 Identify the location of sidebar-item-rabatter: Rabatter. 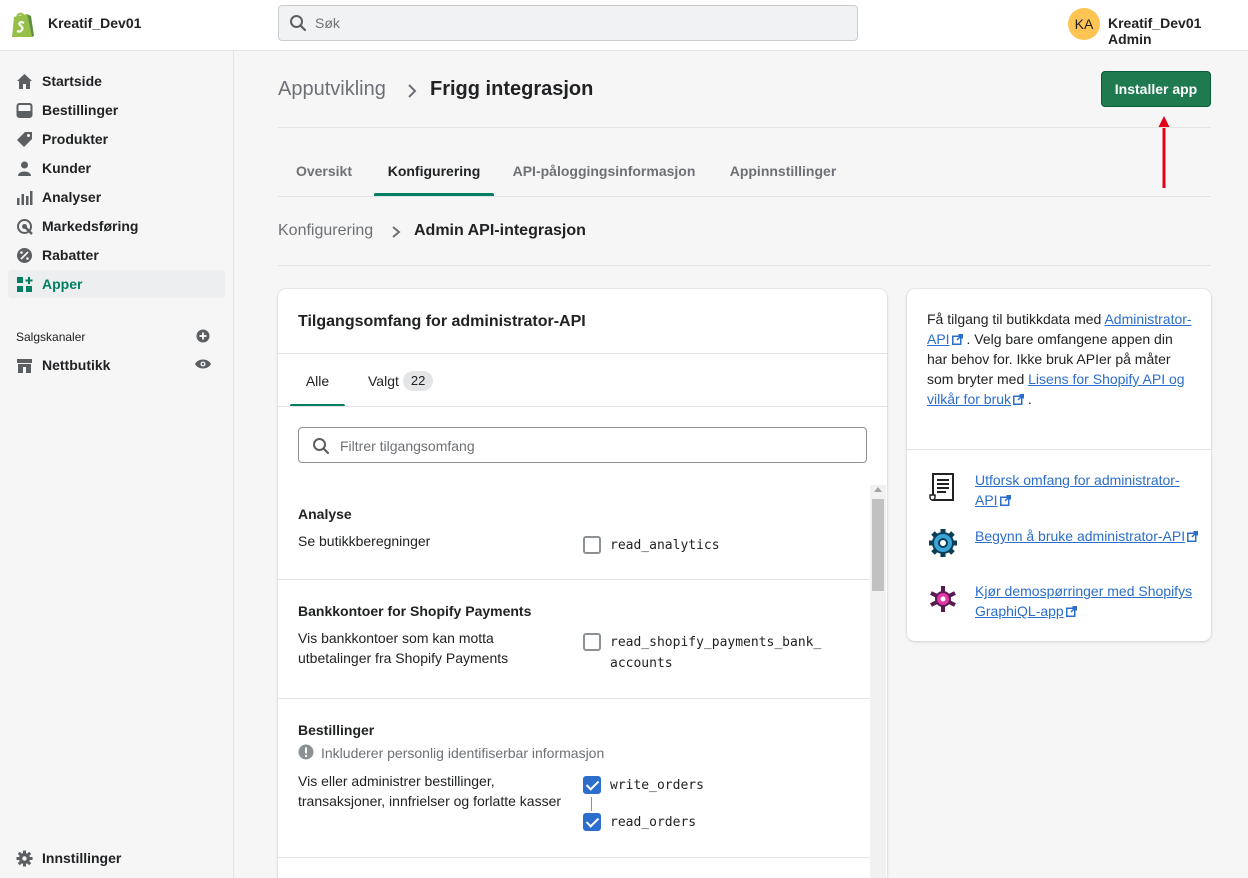
(116, 255).